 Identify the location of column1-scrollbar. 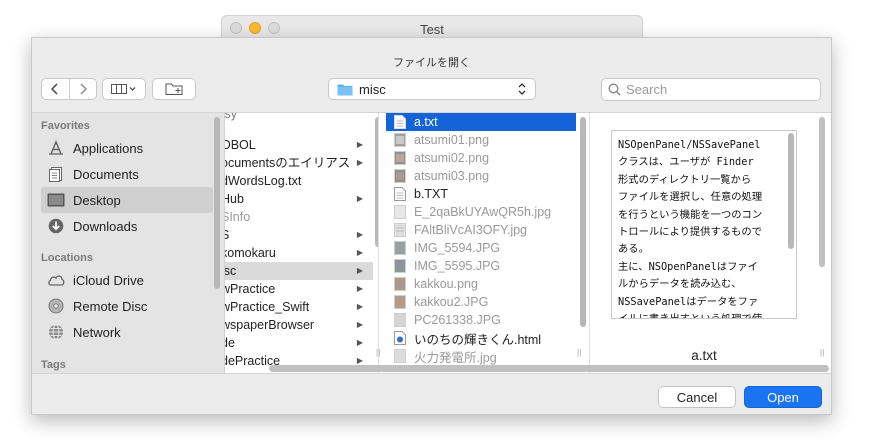
(376, 182).